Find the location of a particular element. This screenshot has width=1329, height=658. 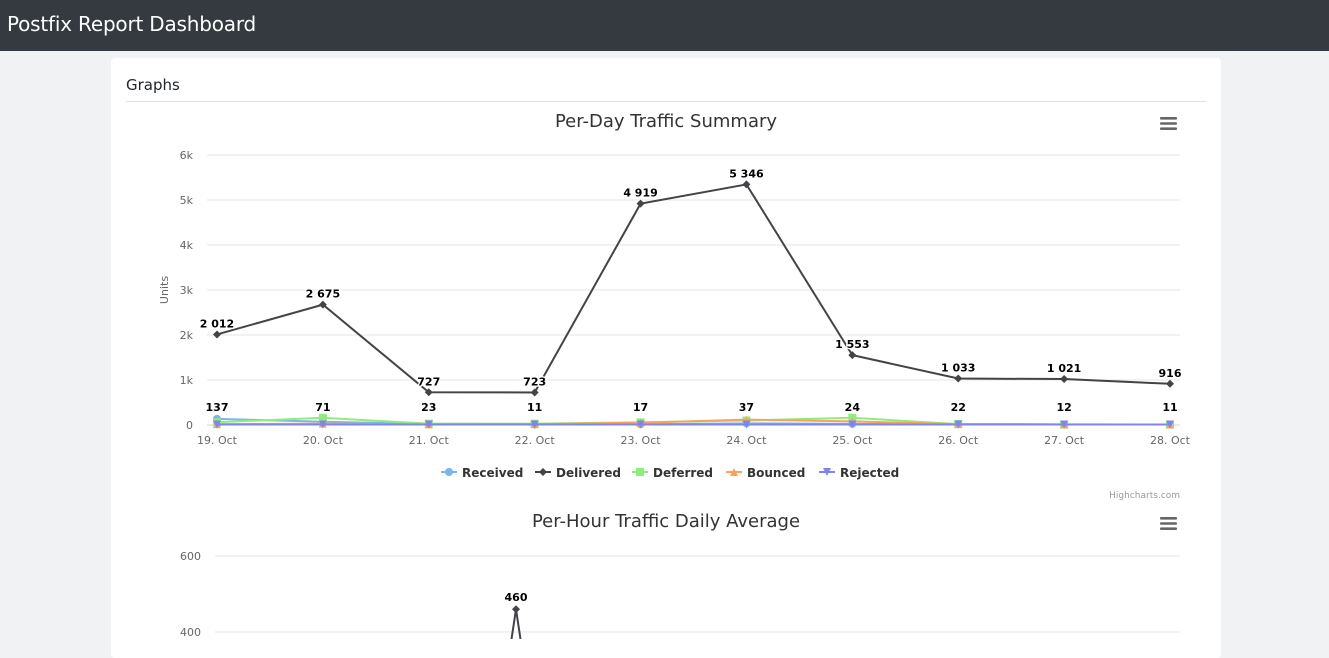

data-label: 23 is located at coordinates (428, 407).